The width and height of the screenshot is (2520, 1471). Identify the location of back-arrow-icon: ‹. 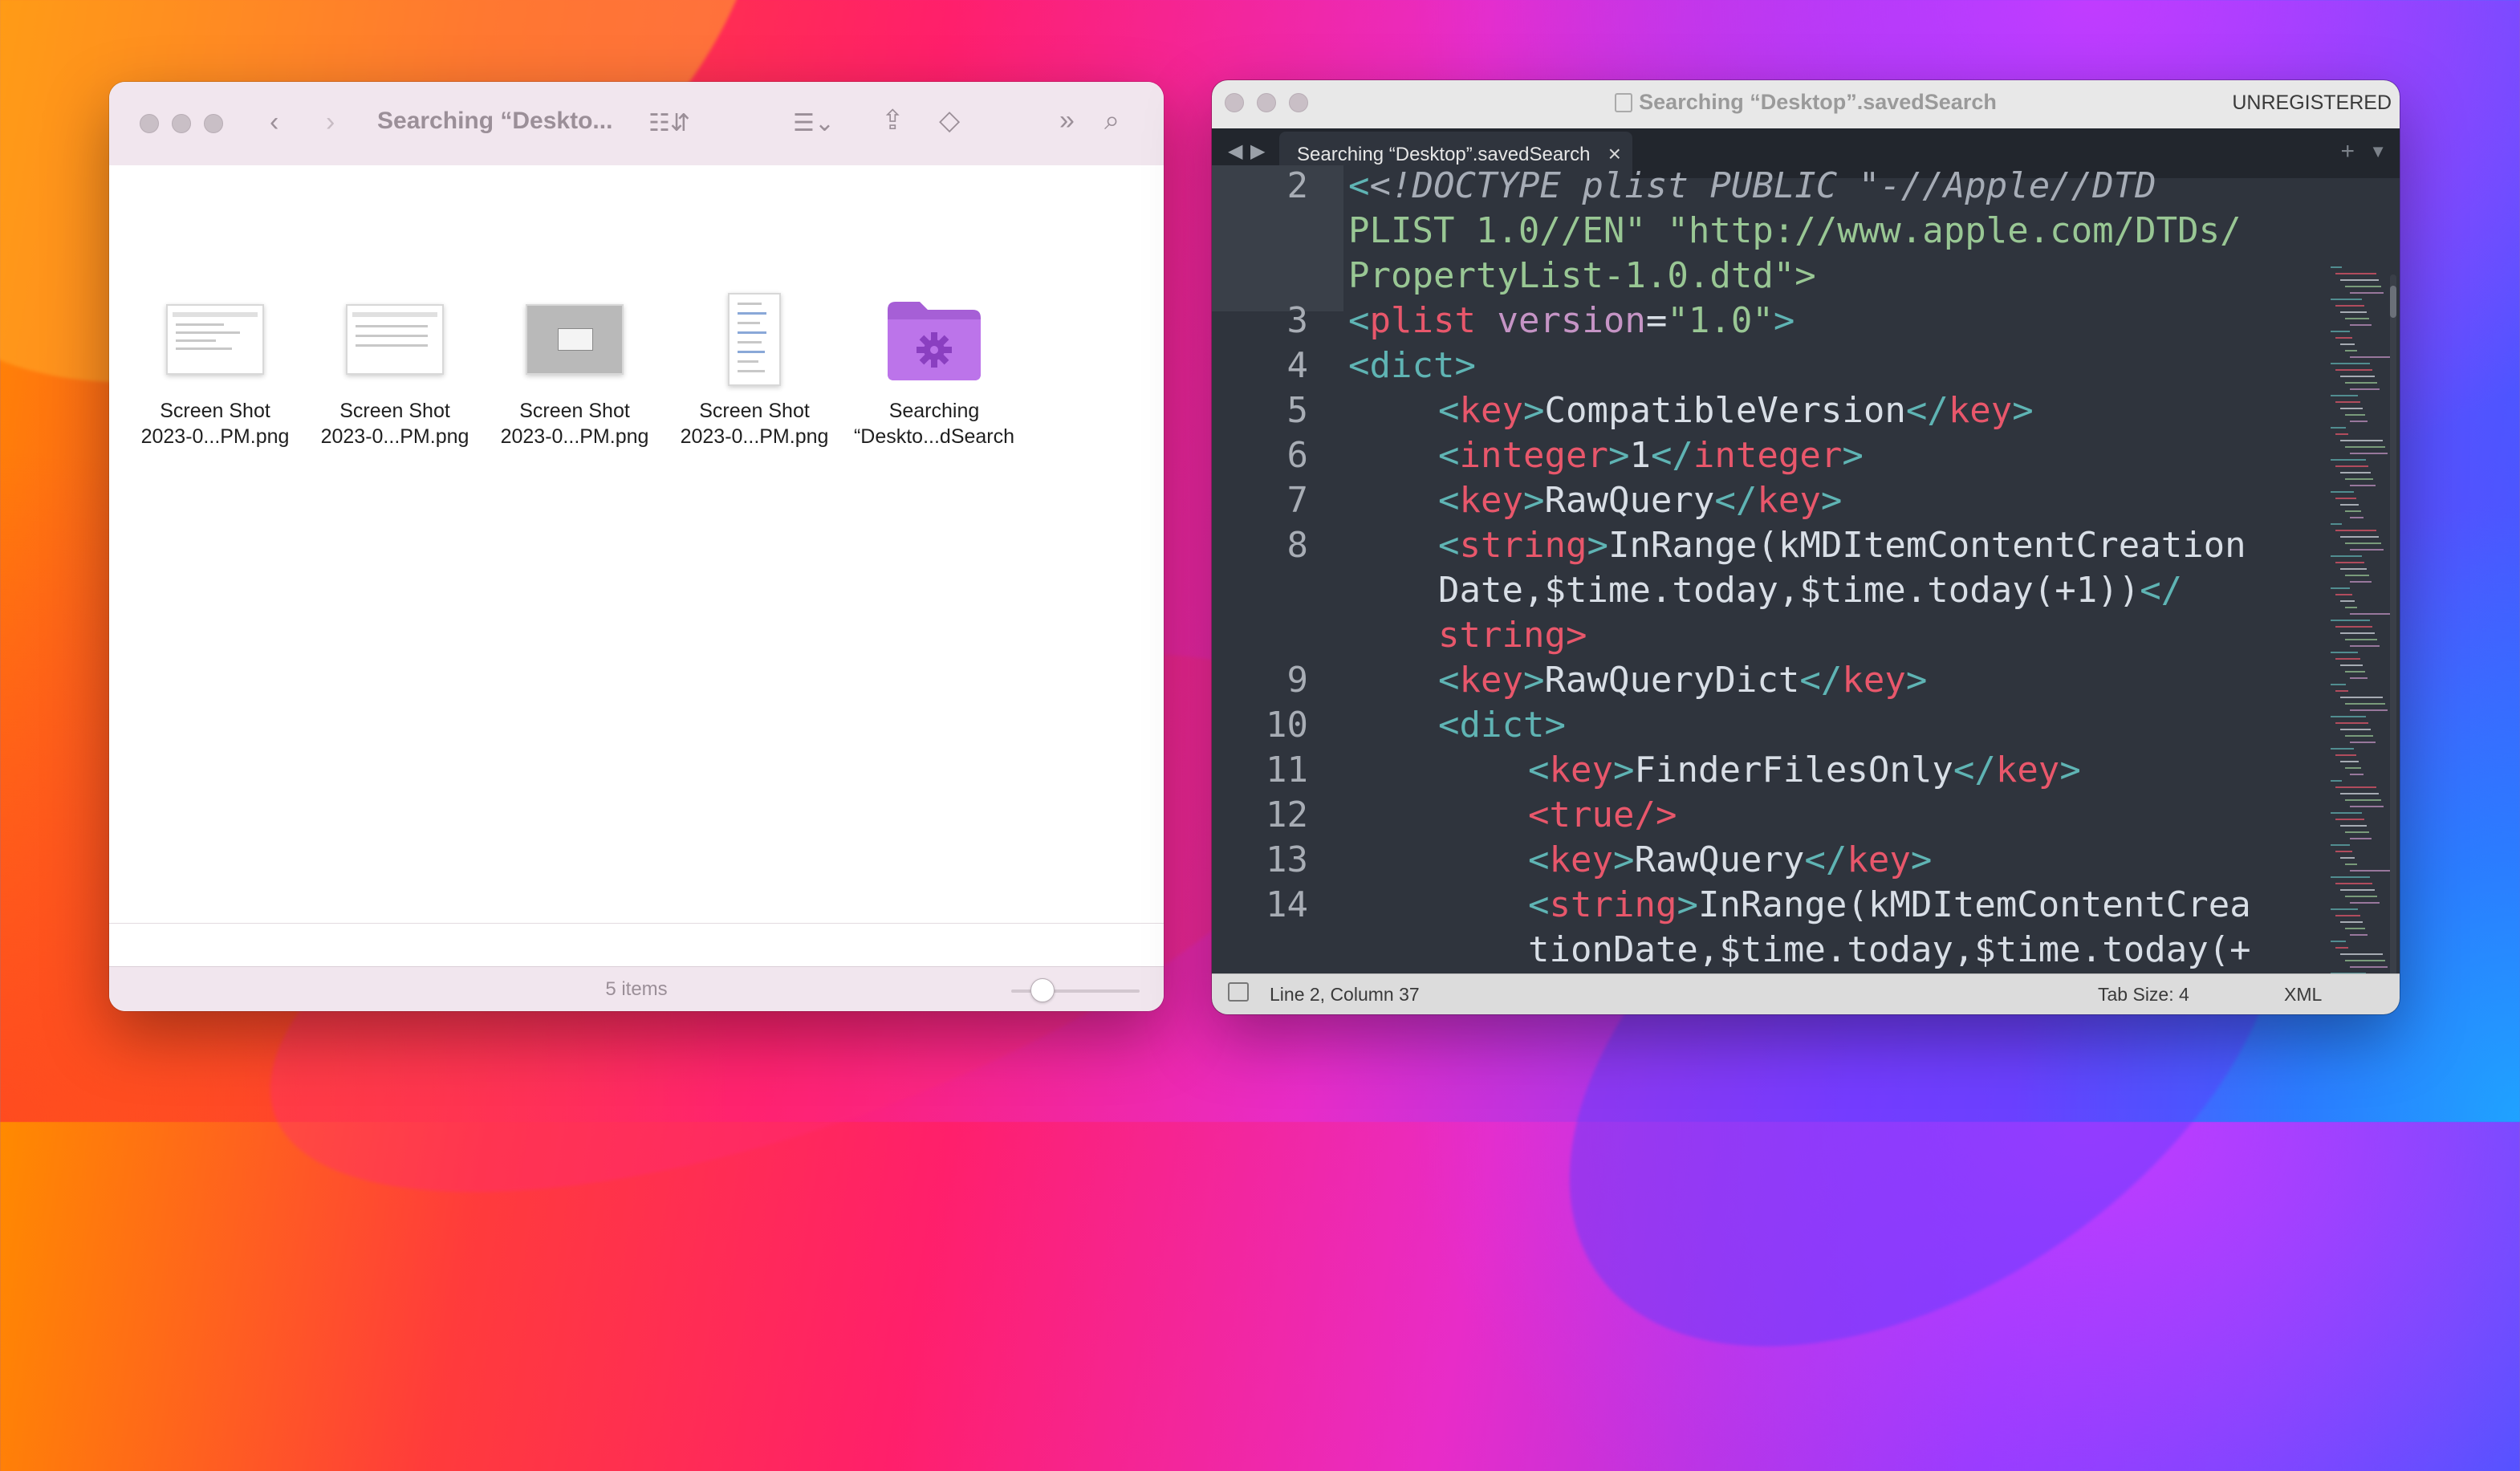
(274, 122).